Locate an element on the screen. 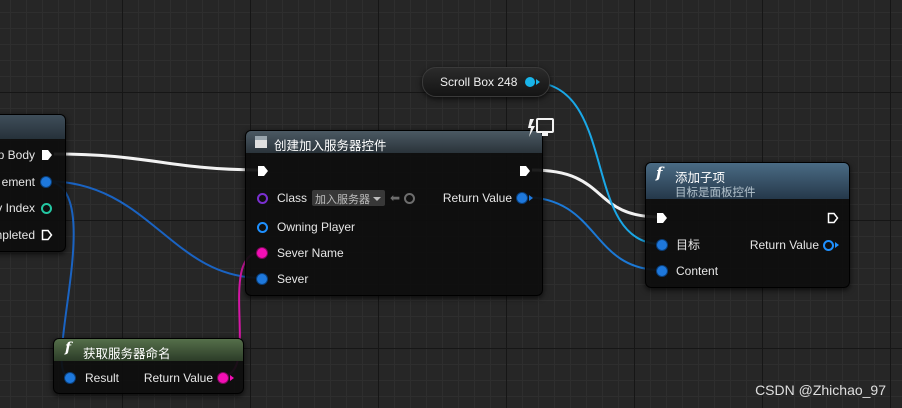 The height and width of the screenshot is (408, 902). create-widget-exec-out is located at coordinates (525, 171).